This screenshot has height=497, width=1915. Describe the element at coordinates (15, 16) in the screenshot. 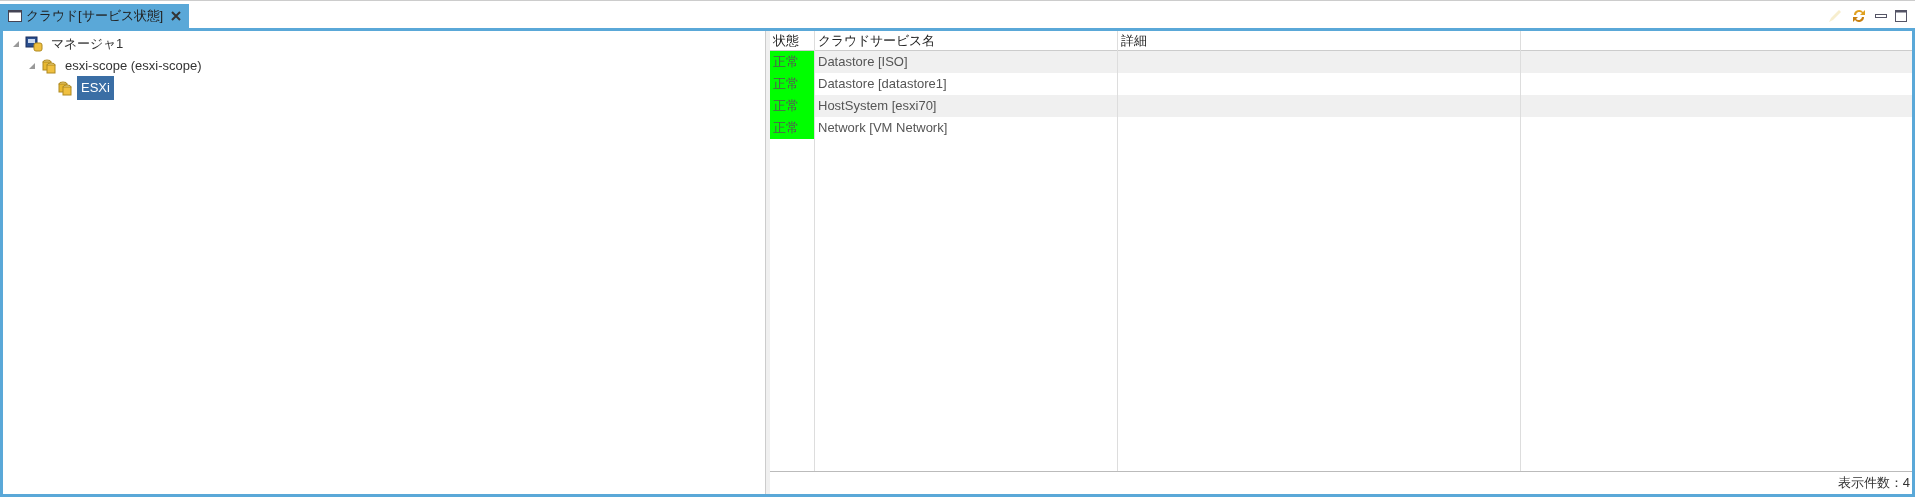

I see `window-icon` at that location.